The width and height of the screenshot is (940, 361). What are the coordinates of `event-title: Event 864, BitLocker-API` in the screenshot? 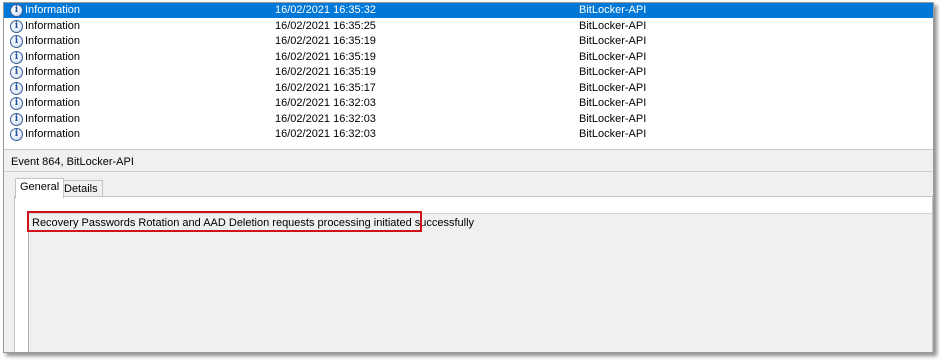 It's located at (72, 162).